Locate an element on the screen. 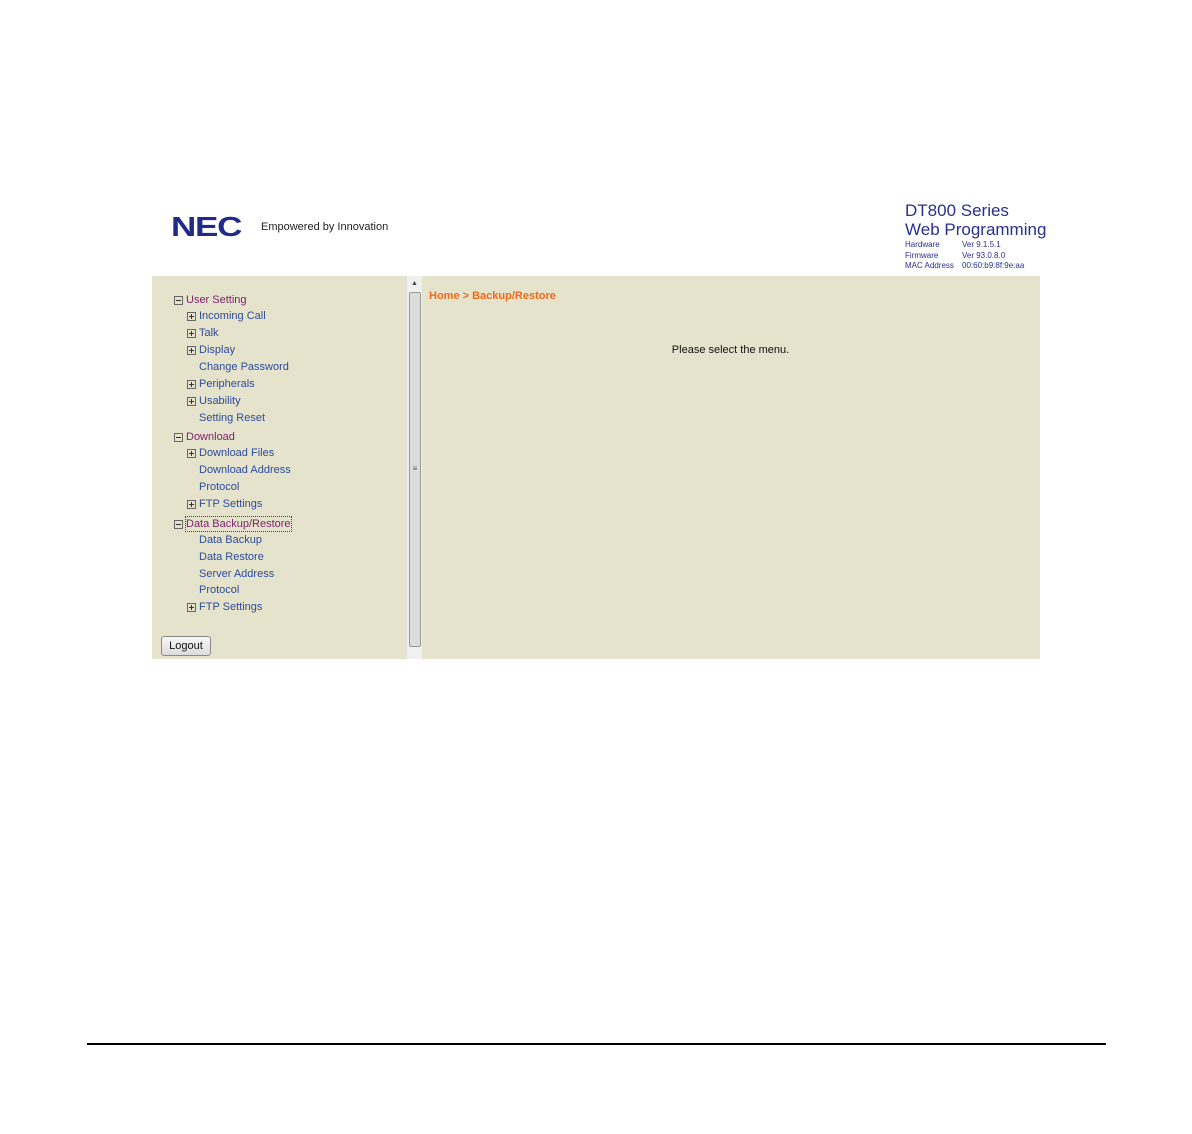 The height and width of the screenshot is (1134, 1192). page-divider is located at coordinates (596, 1044).